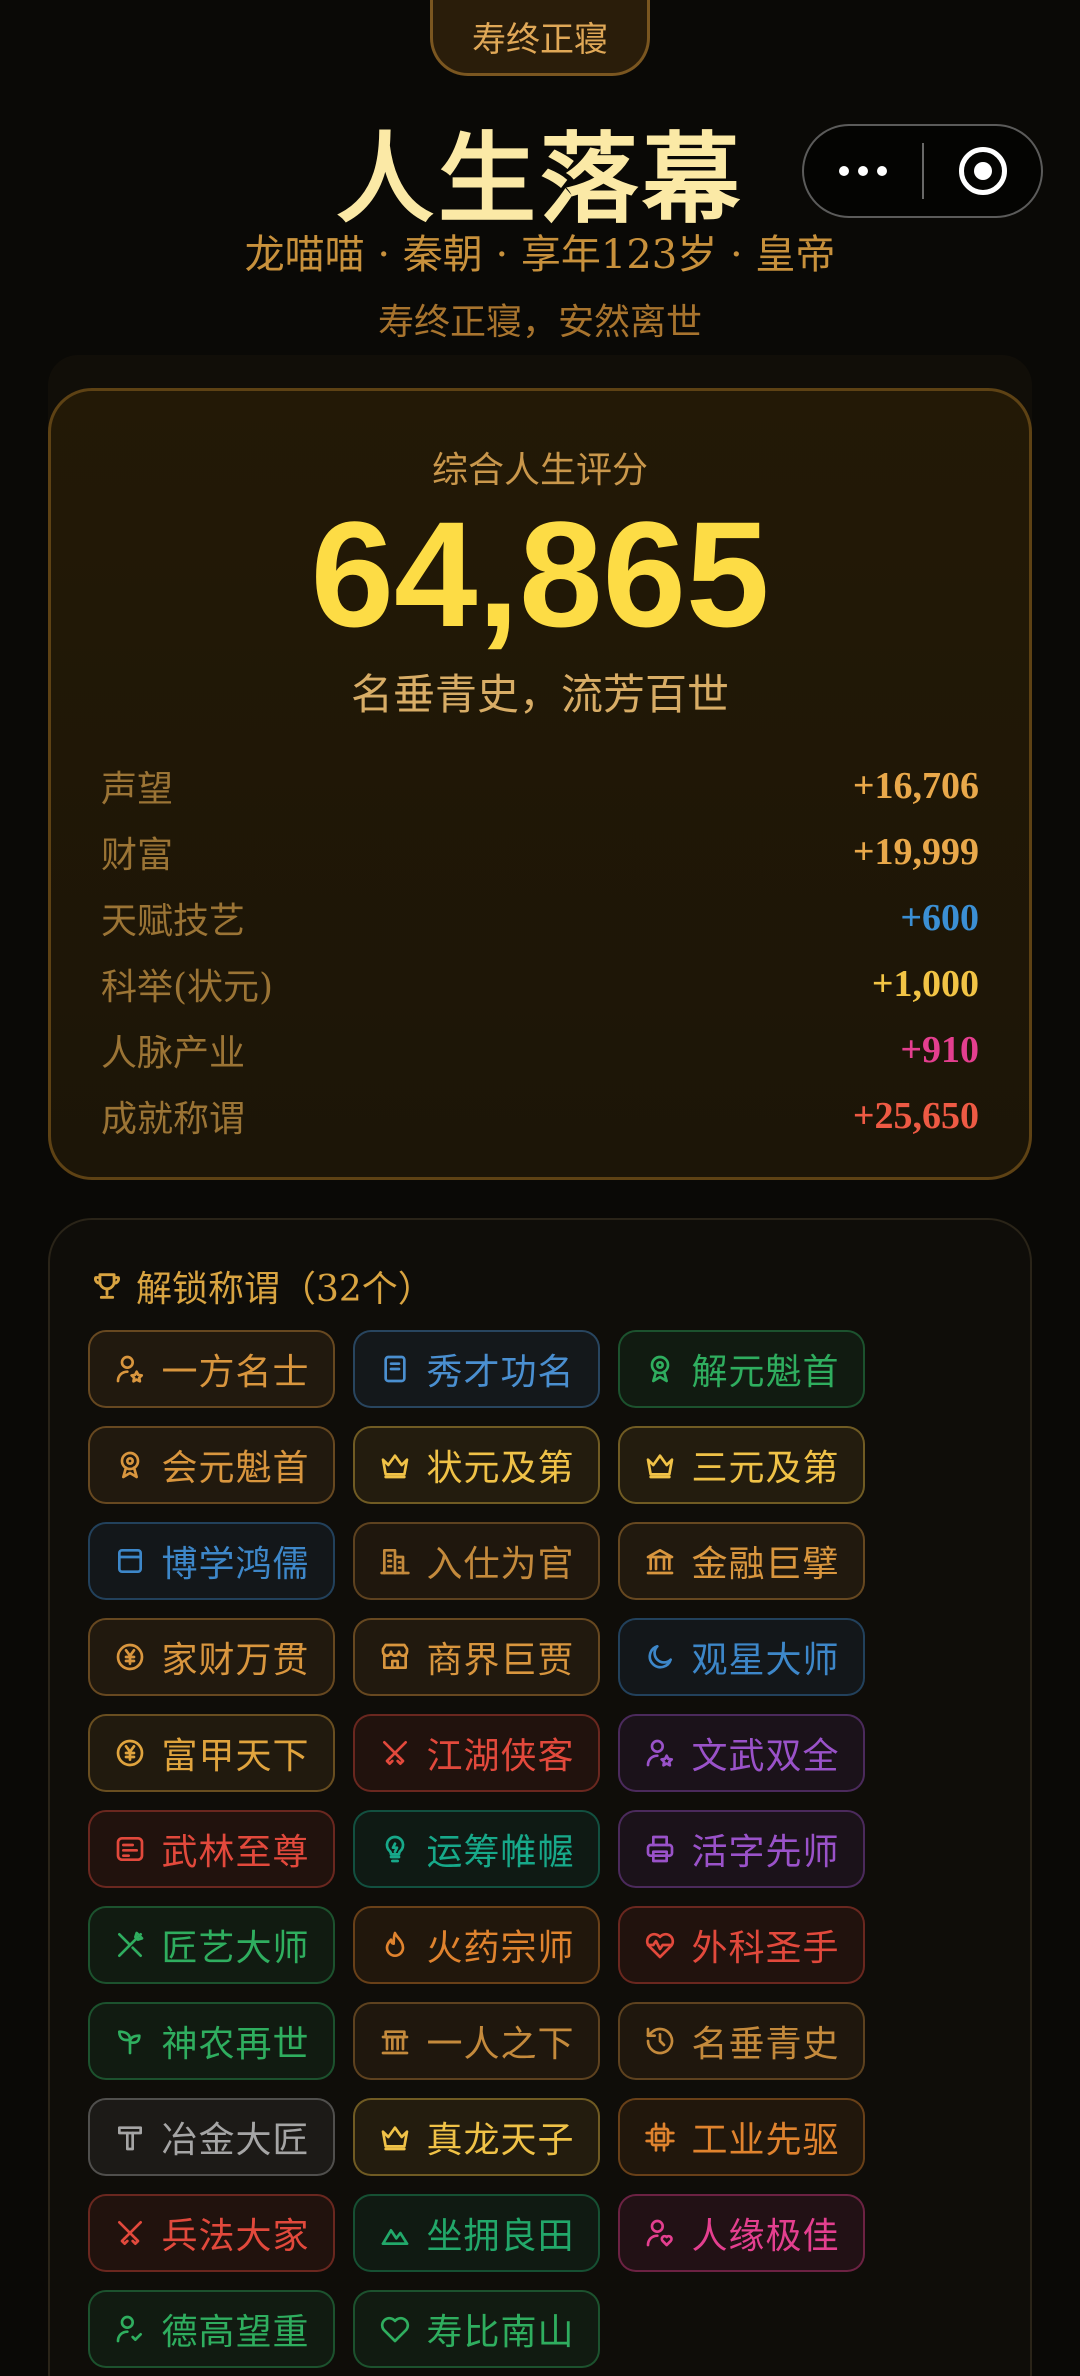 This screenshot has height=2376, width=1080. Describe the element at coordinates (741, 1657) in the screenshot. I see `title-chip: 观星大师` at that location.